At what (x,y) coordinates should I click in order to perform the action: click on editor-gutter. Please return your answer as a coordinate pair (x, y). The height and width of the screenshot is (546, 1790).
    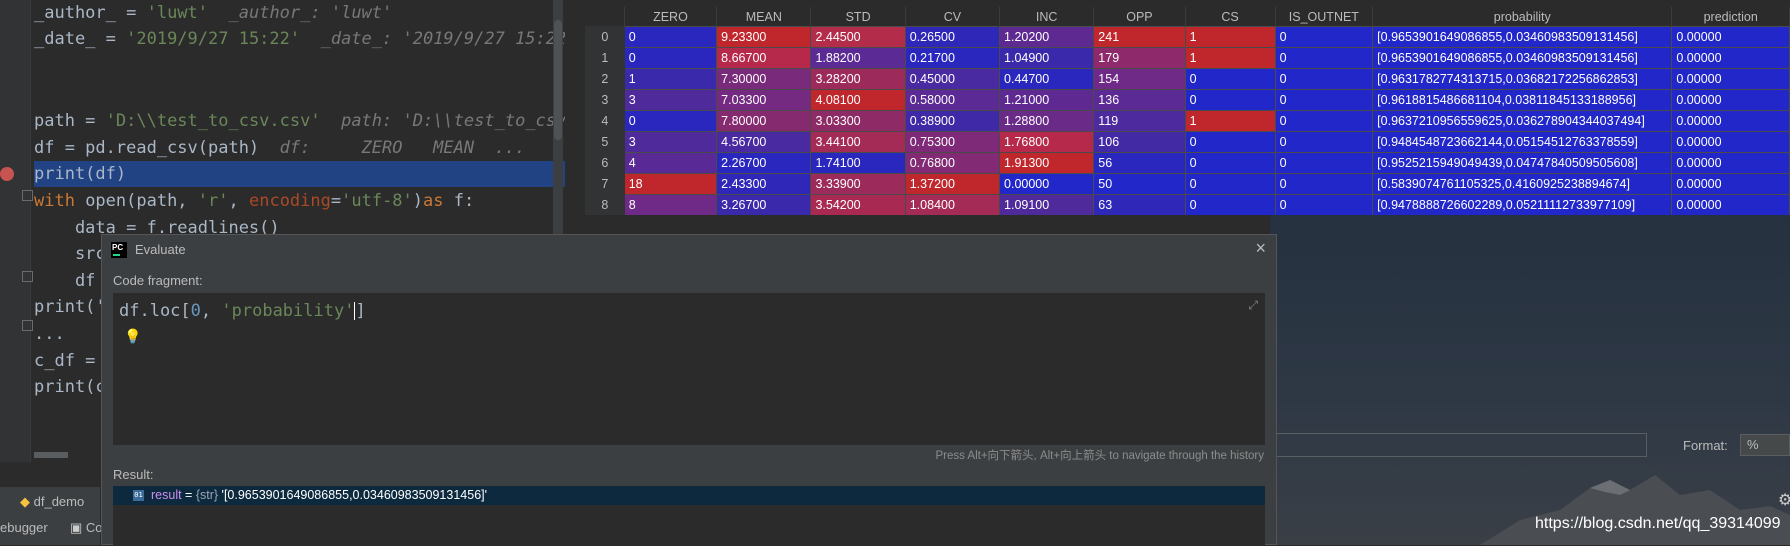
    Looking at the image, I should click on (15, 231).